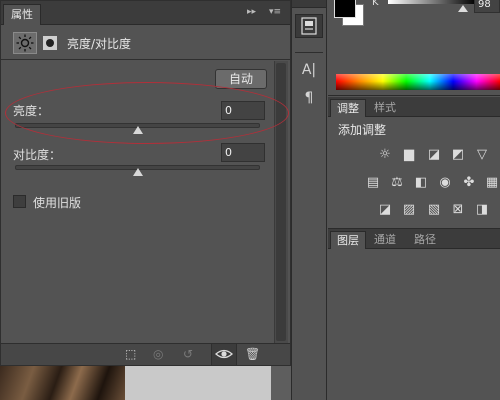 The width and height of the screenshot is (500, 400). Describe the element at coordinates (434, 155) in the screenshot. I see `curves-icon: ◪` at that location.